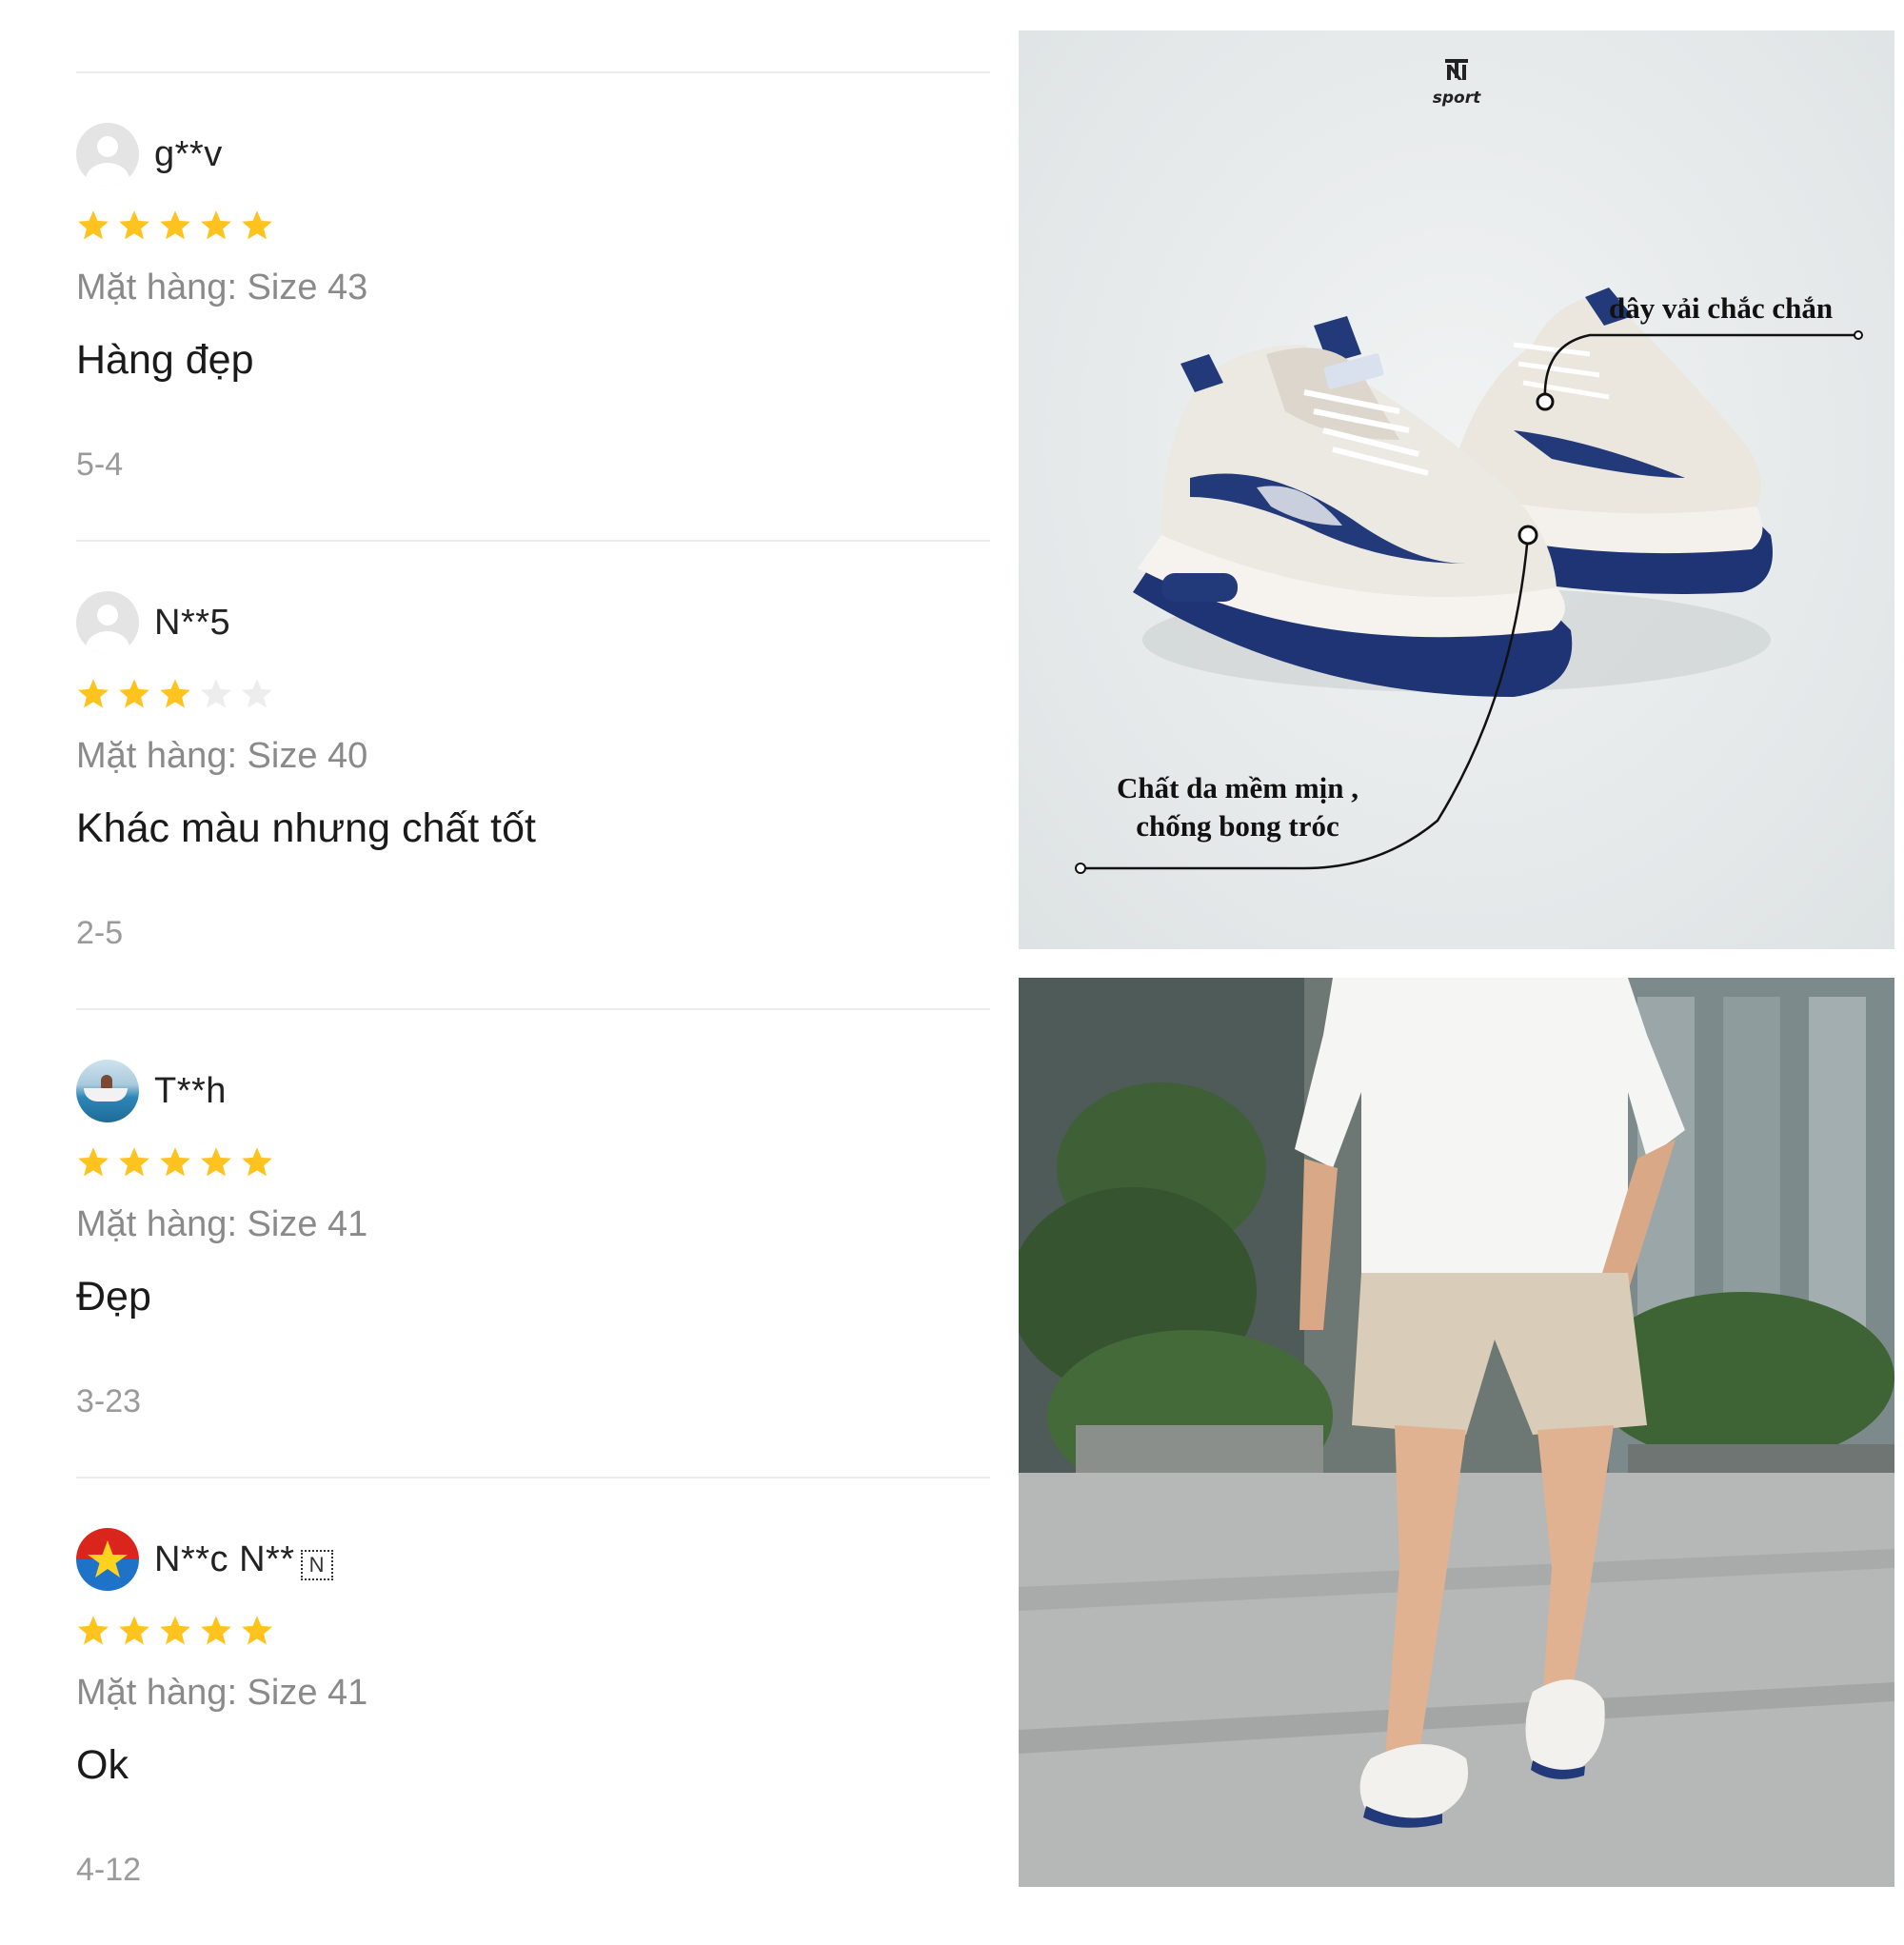 This screenshot has height=1945, width=1904. Describe the element at coordinates (306, 828) in the screenshot. I see `review-comment: Khác màu nhưng chất tốt` at that location.